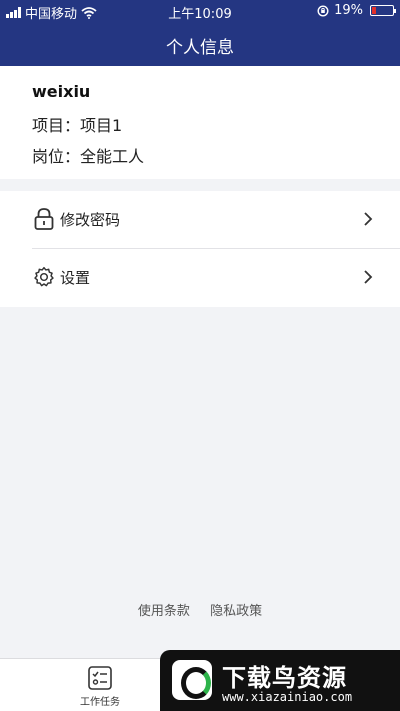 This screenshot has width=400, height=711. What do you see at coordinates (200, 277) in the screenshot?
I see `settings-item: 设置` at bounding box center [200, 277].